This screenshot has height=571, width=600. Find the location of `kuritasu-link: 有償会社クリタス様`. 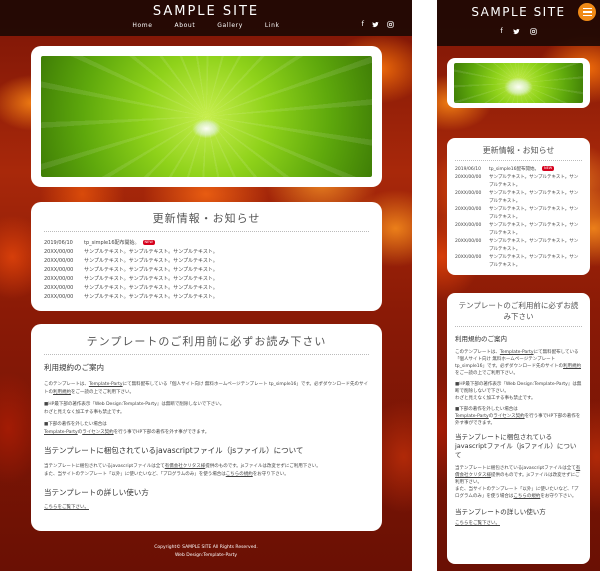

kuritasu-link: 有償会社クリタス様 is located at coordinates (185, 466).